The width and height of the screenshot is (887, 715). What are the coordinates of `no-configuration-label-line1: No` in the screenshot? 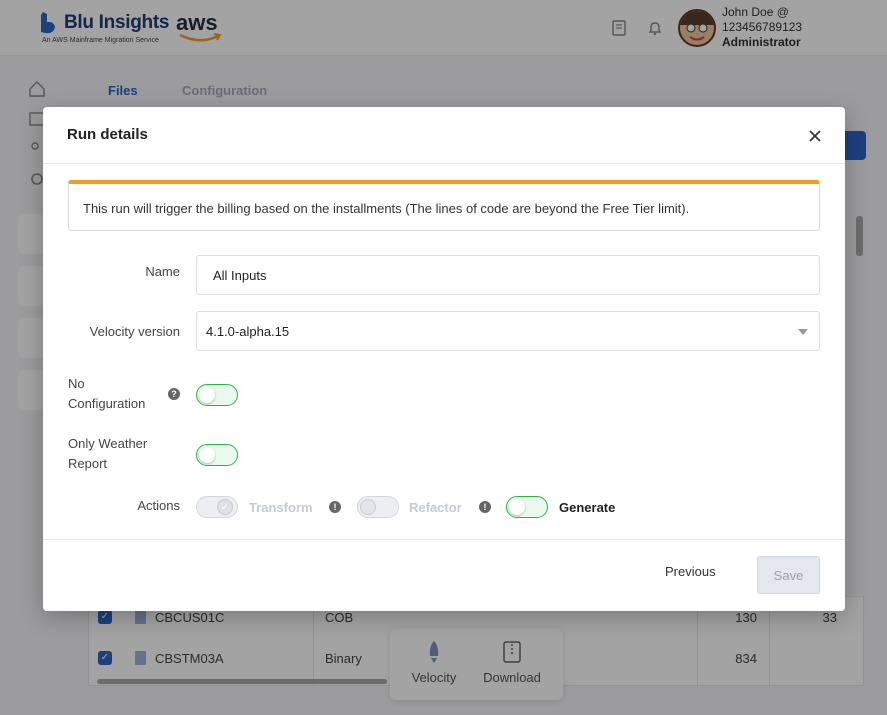 It's located at (76, 383).